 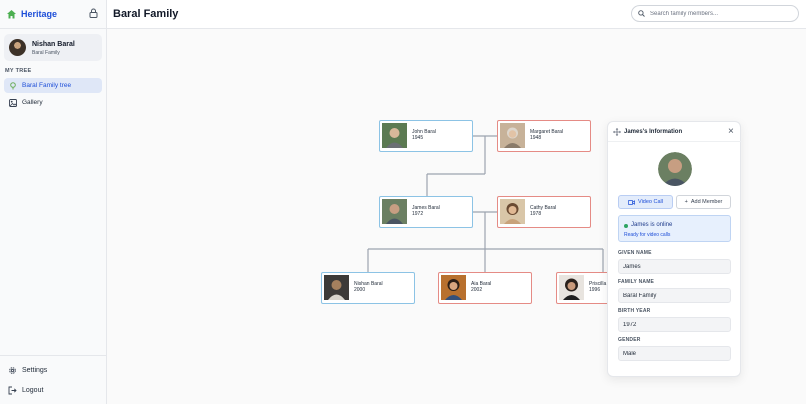 What do you see at coordinates (674, 353) in the screenshot?
I see `gender-field` at bounding box center [674, 353].